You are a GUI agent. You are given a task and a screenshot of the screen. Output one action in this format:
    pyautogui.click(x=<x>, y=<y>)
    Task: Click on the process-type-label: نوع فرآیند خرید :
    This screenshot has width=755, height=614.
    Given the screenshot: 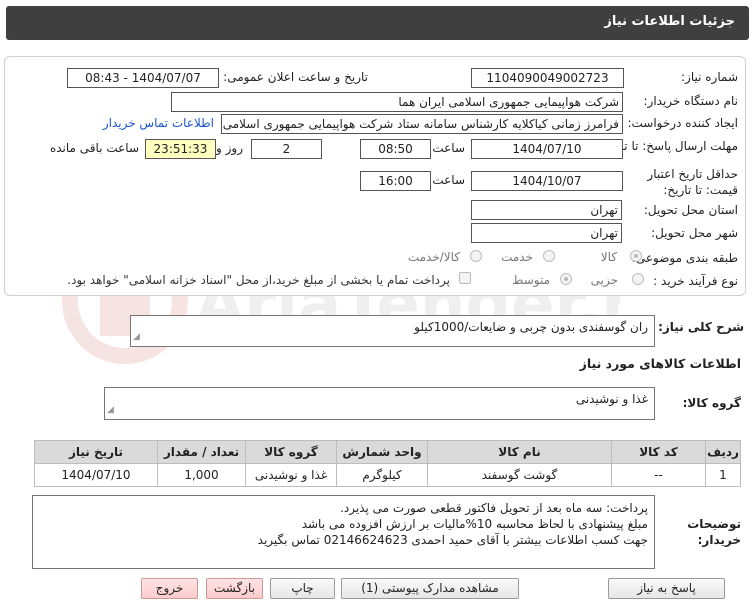 What is the action you would take?
    pyautogui.click(x=695, y=281)
    